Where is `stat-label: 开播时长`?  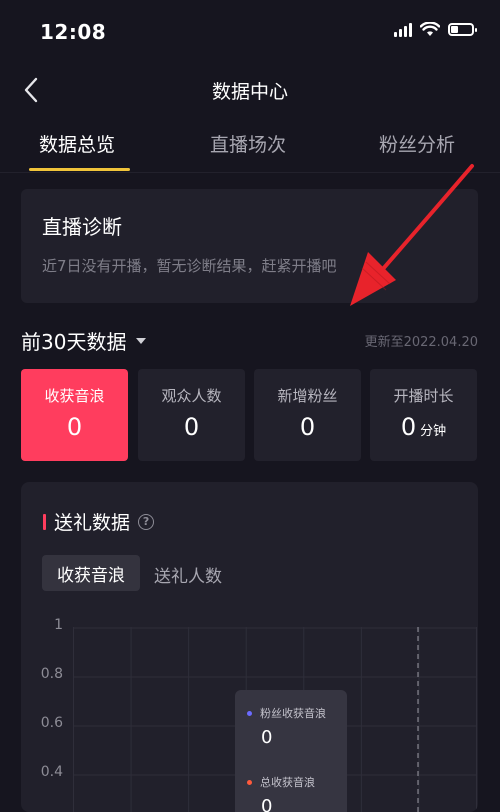 stat-label: 开播时长 is located at coordinates (423, 396).